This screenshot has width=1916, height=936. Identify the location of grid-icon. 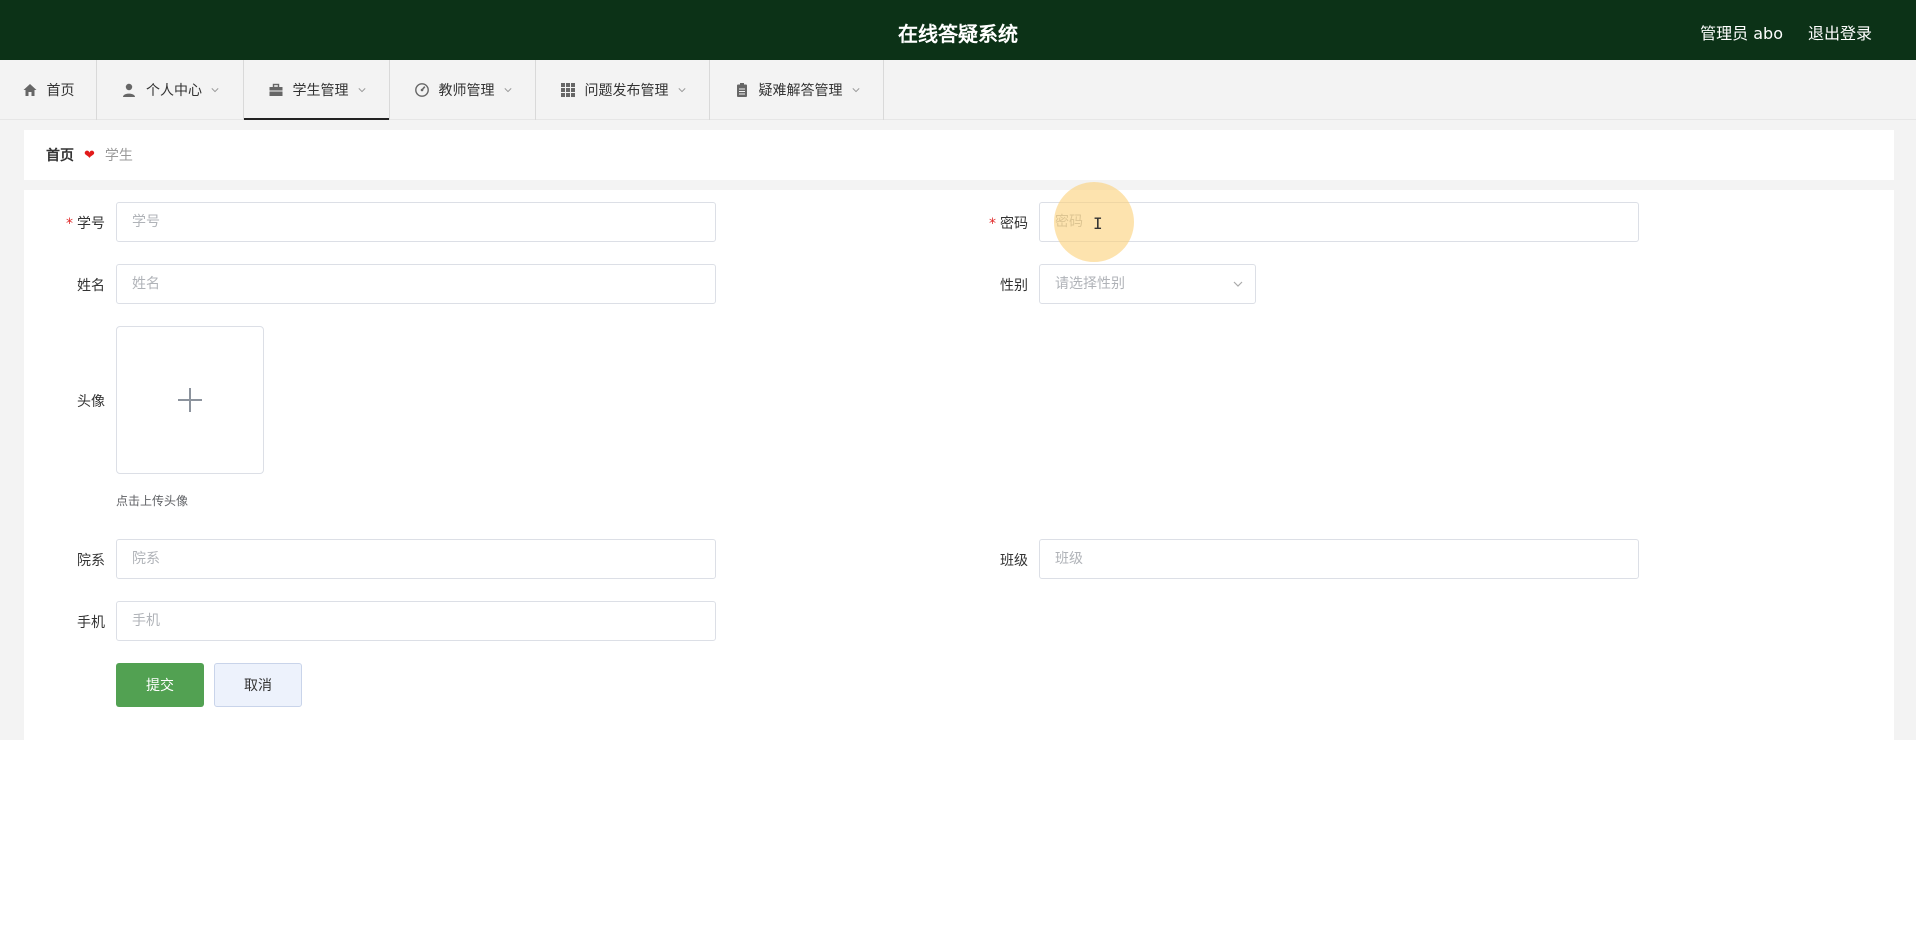
(567, 90).